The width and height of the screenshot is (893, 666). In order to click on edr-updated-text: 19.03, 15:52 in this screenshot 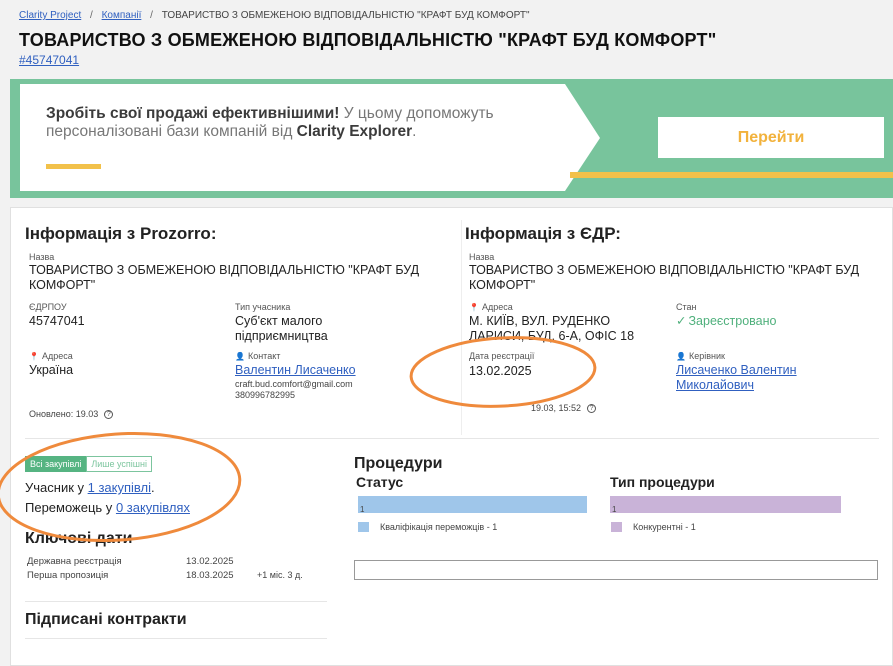, I will do `click(556, 408)`.